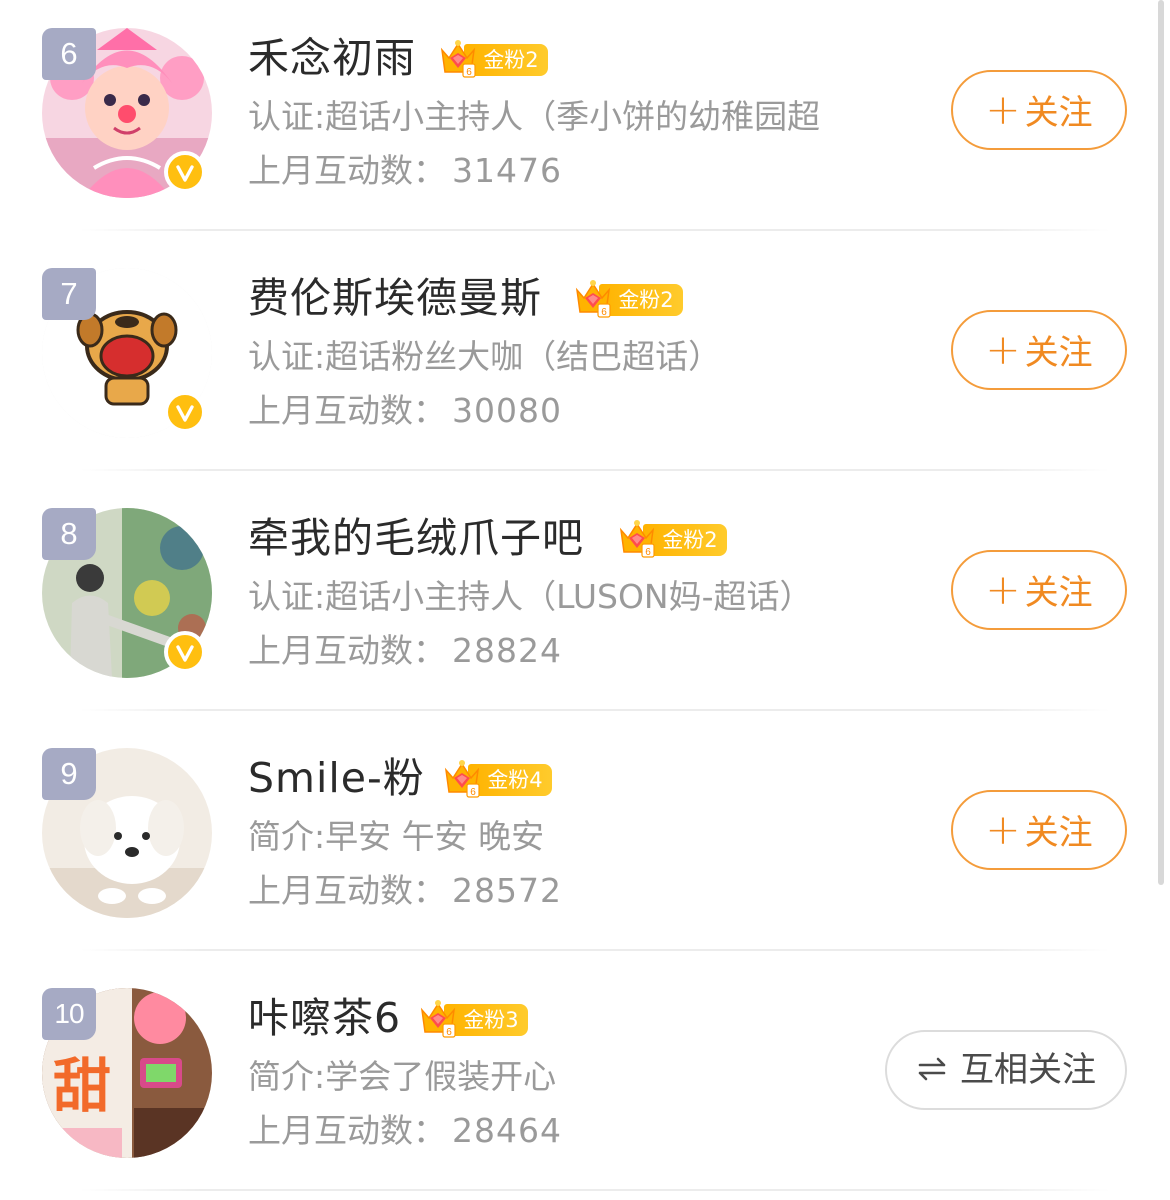  Describe the element at coordinates (69, 774) in the screenshot. I see `rank-badge: 9` at that location.